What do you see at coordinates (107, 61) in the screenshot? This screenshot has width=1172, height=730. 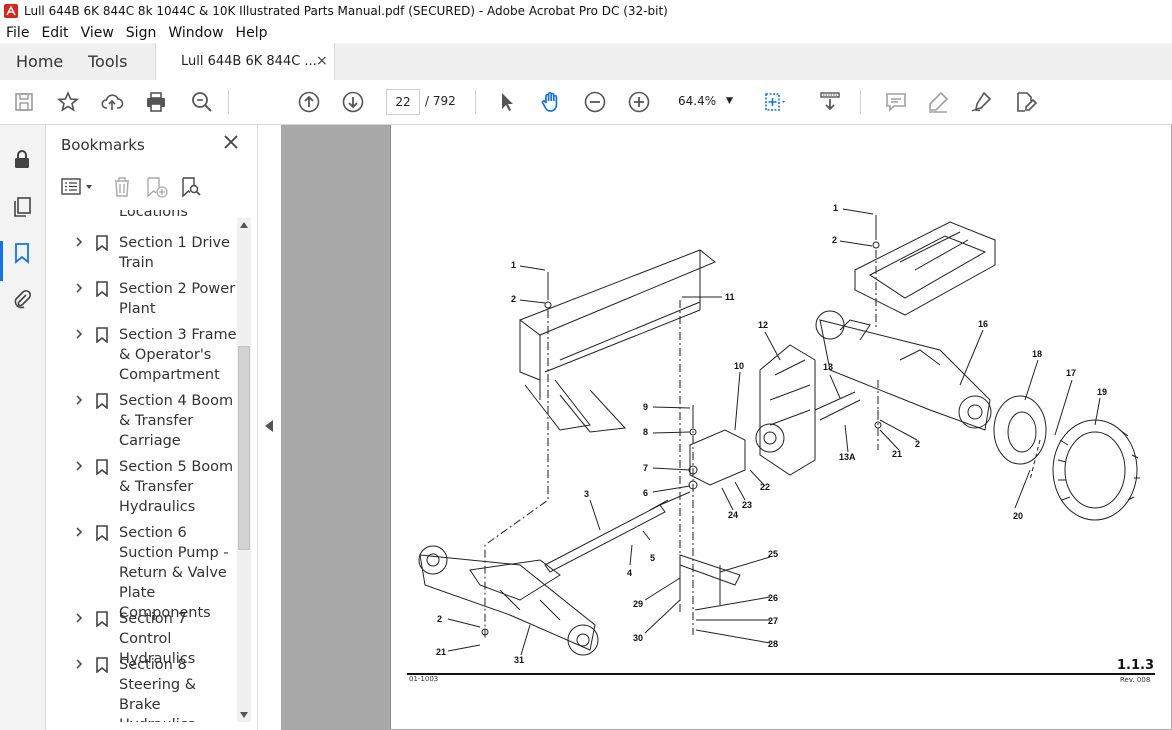 I see `tab-tools: Tools` at bounding box center [107, 61].